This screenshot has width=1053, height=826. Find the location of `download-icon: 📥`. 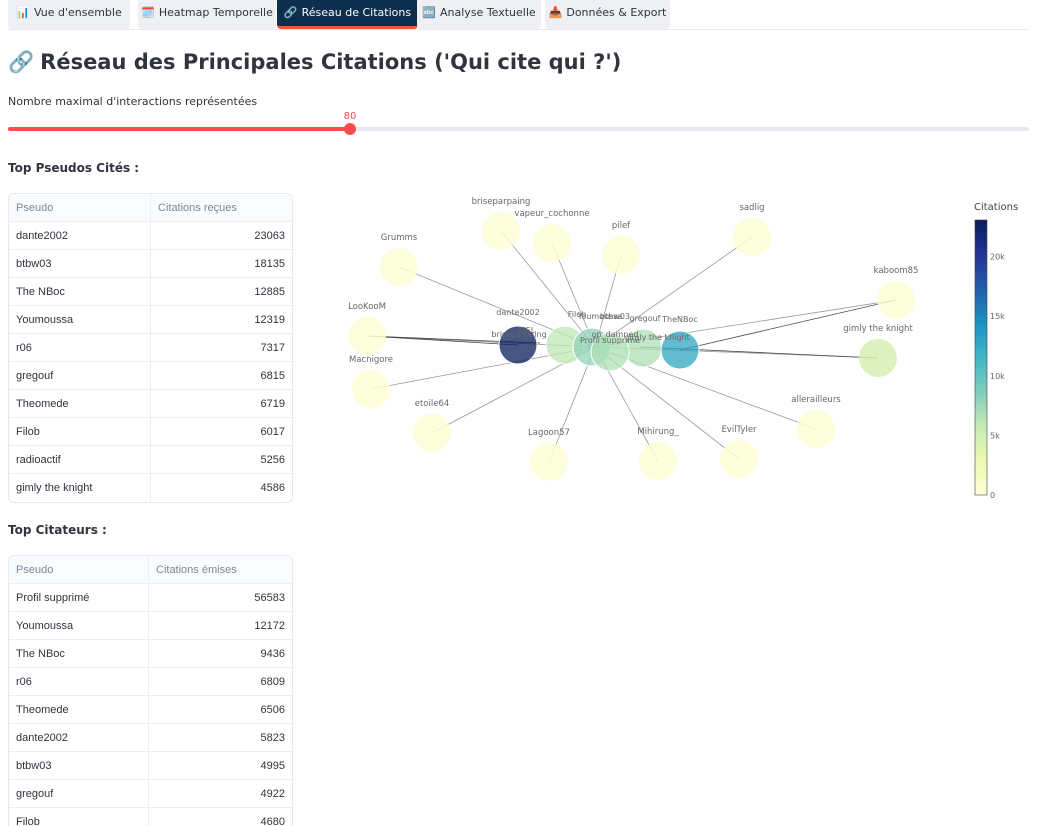

download-icon: 📥 is located at coordinates (555, 12).